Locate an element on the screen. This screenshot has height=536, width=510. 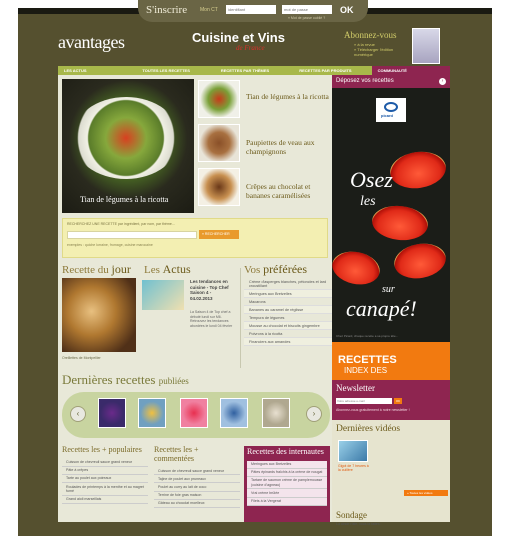
carousel-prev-button: ‹ is located at coordinates (78, 414).